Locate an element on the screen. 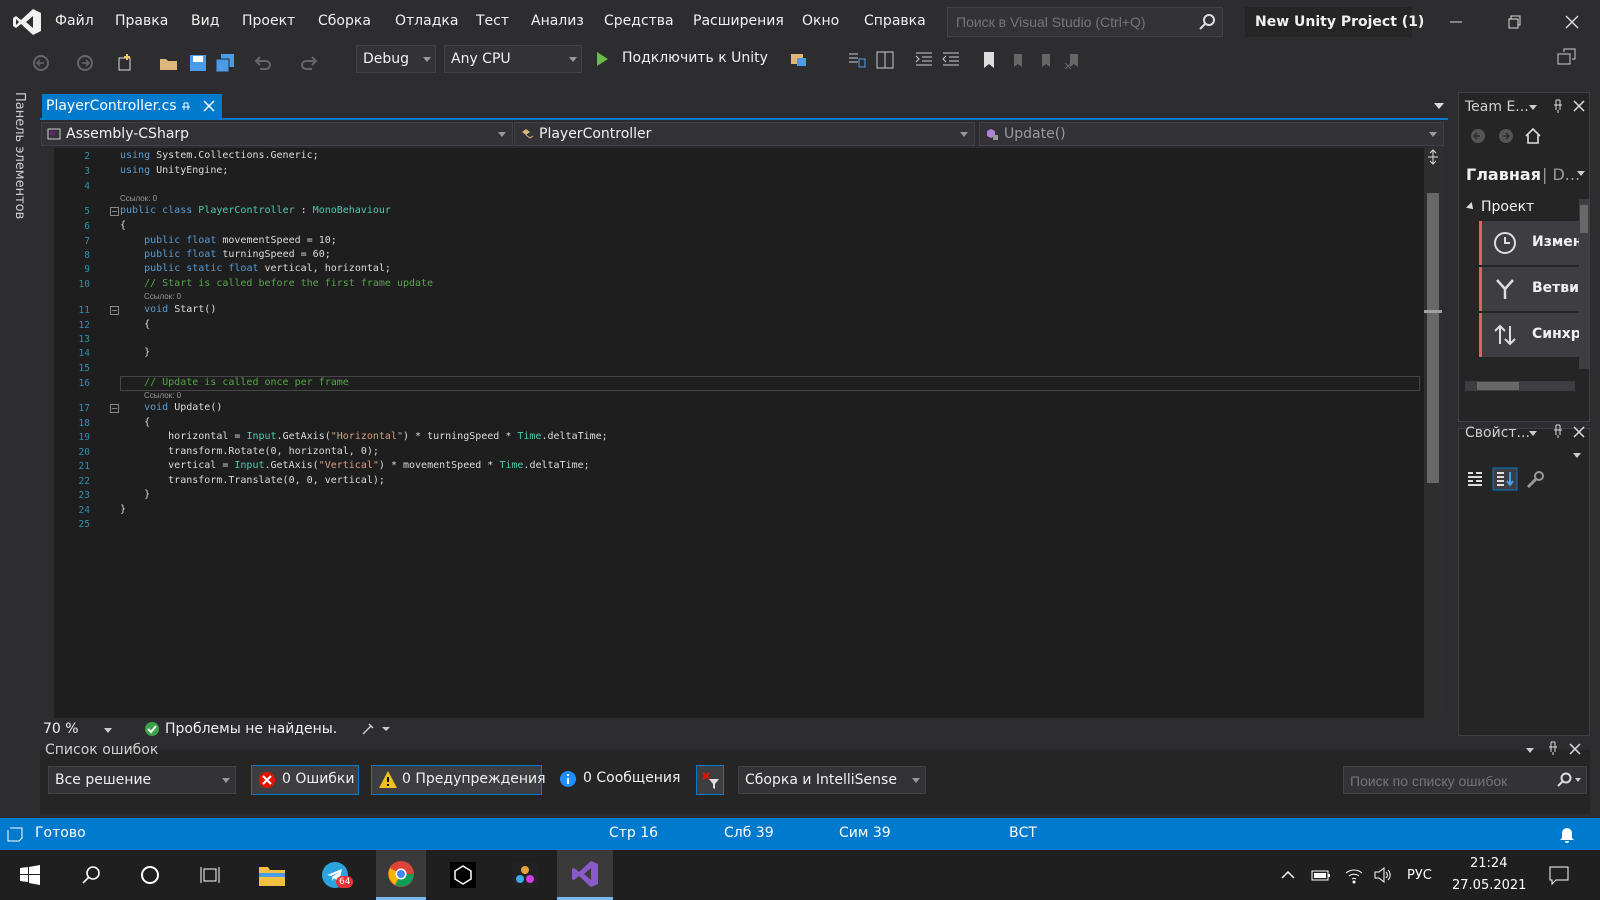 The height and width of the screenshot is (900, 1600). menu-project: Проект is located at coordinates (268, 21).